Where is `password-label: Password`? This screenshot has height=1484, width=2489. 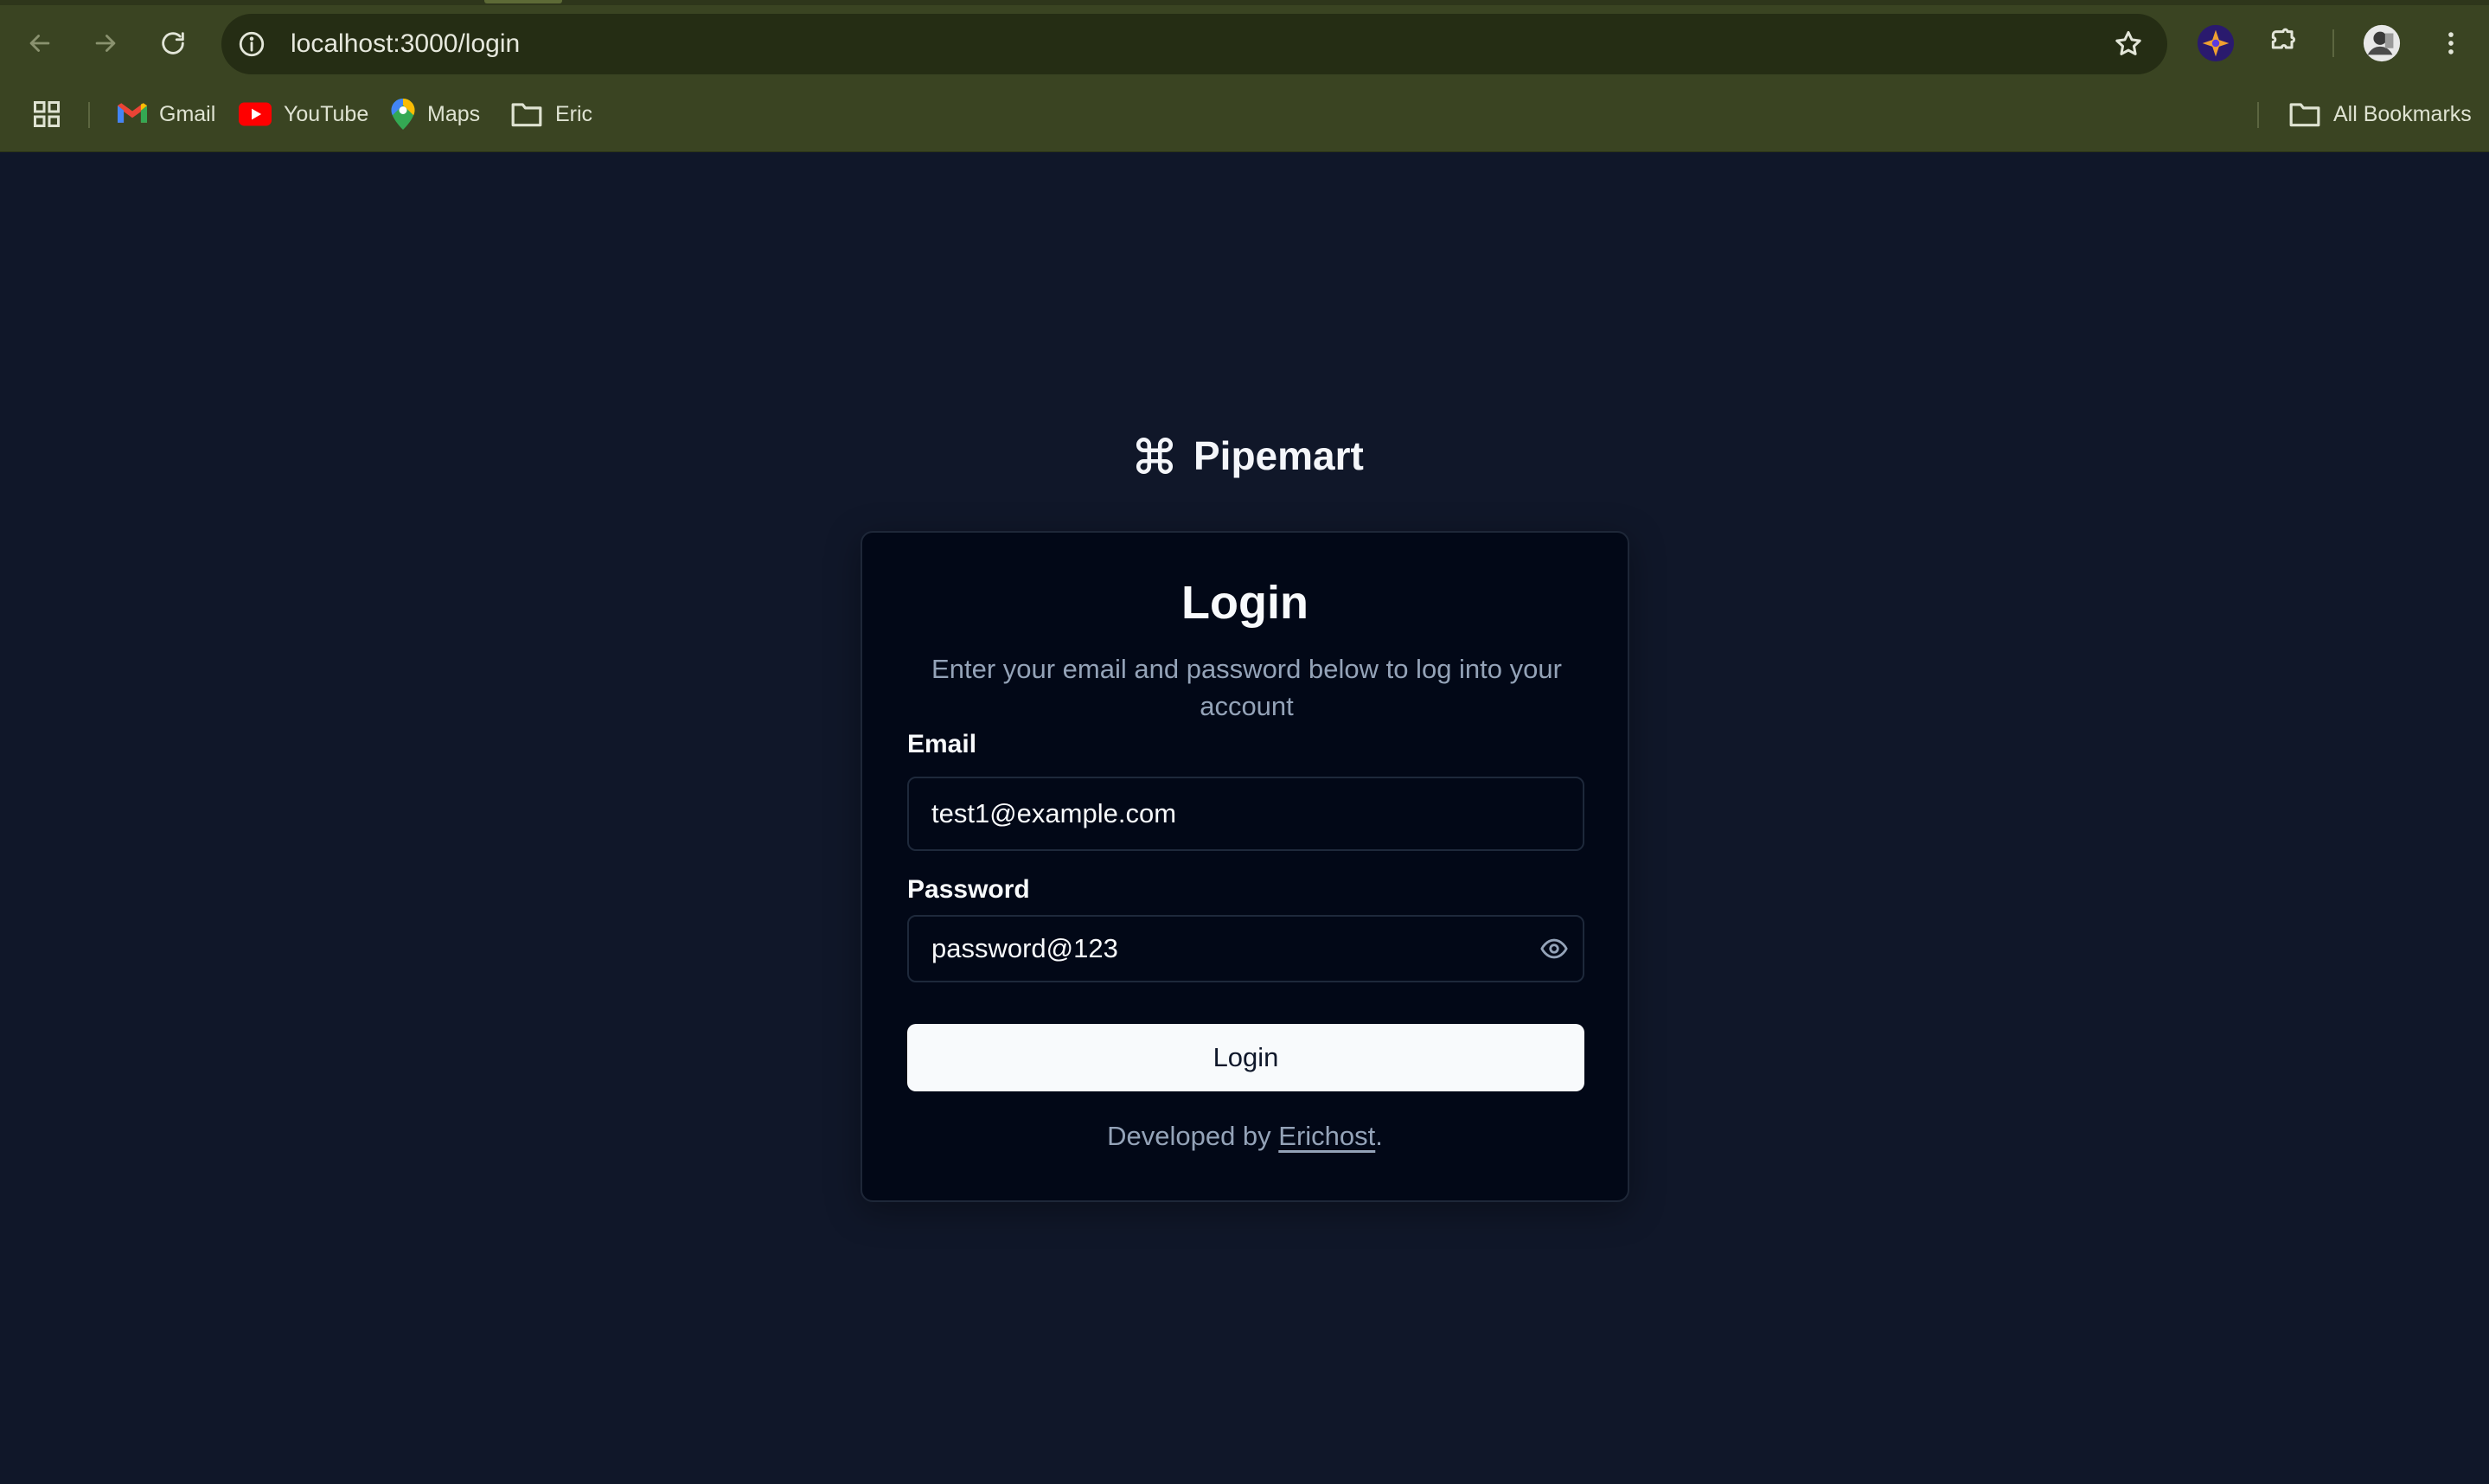
password-label: Password is located at coordinates (968, 890).